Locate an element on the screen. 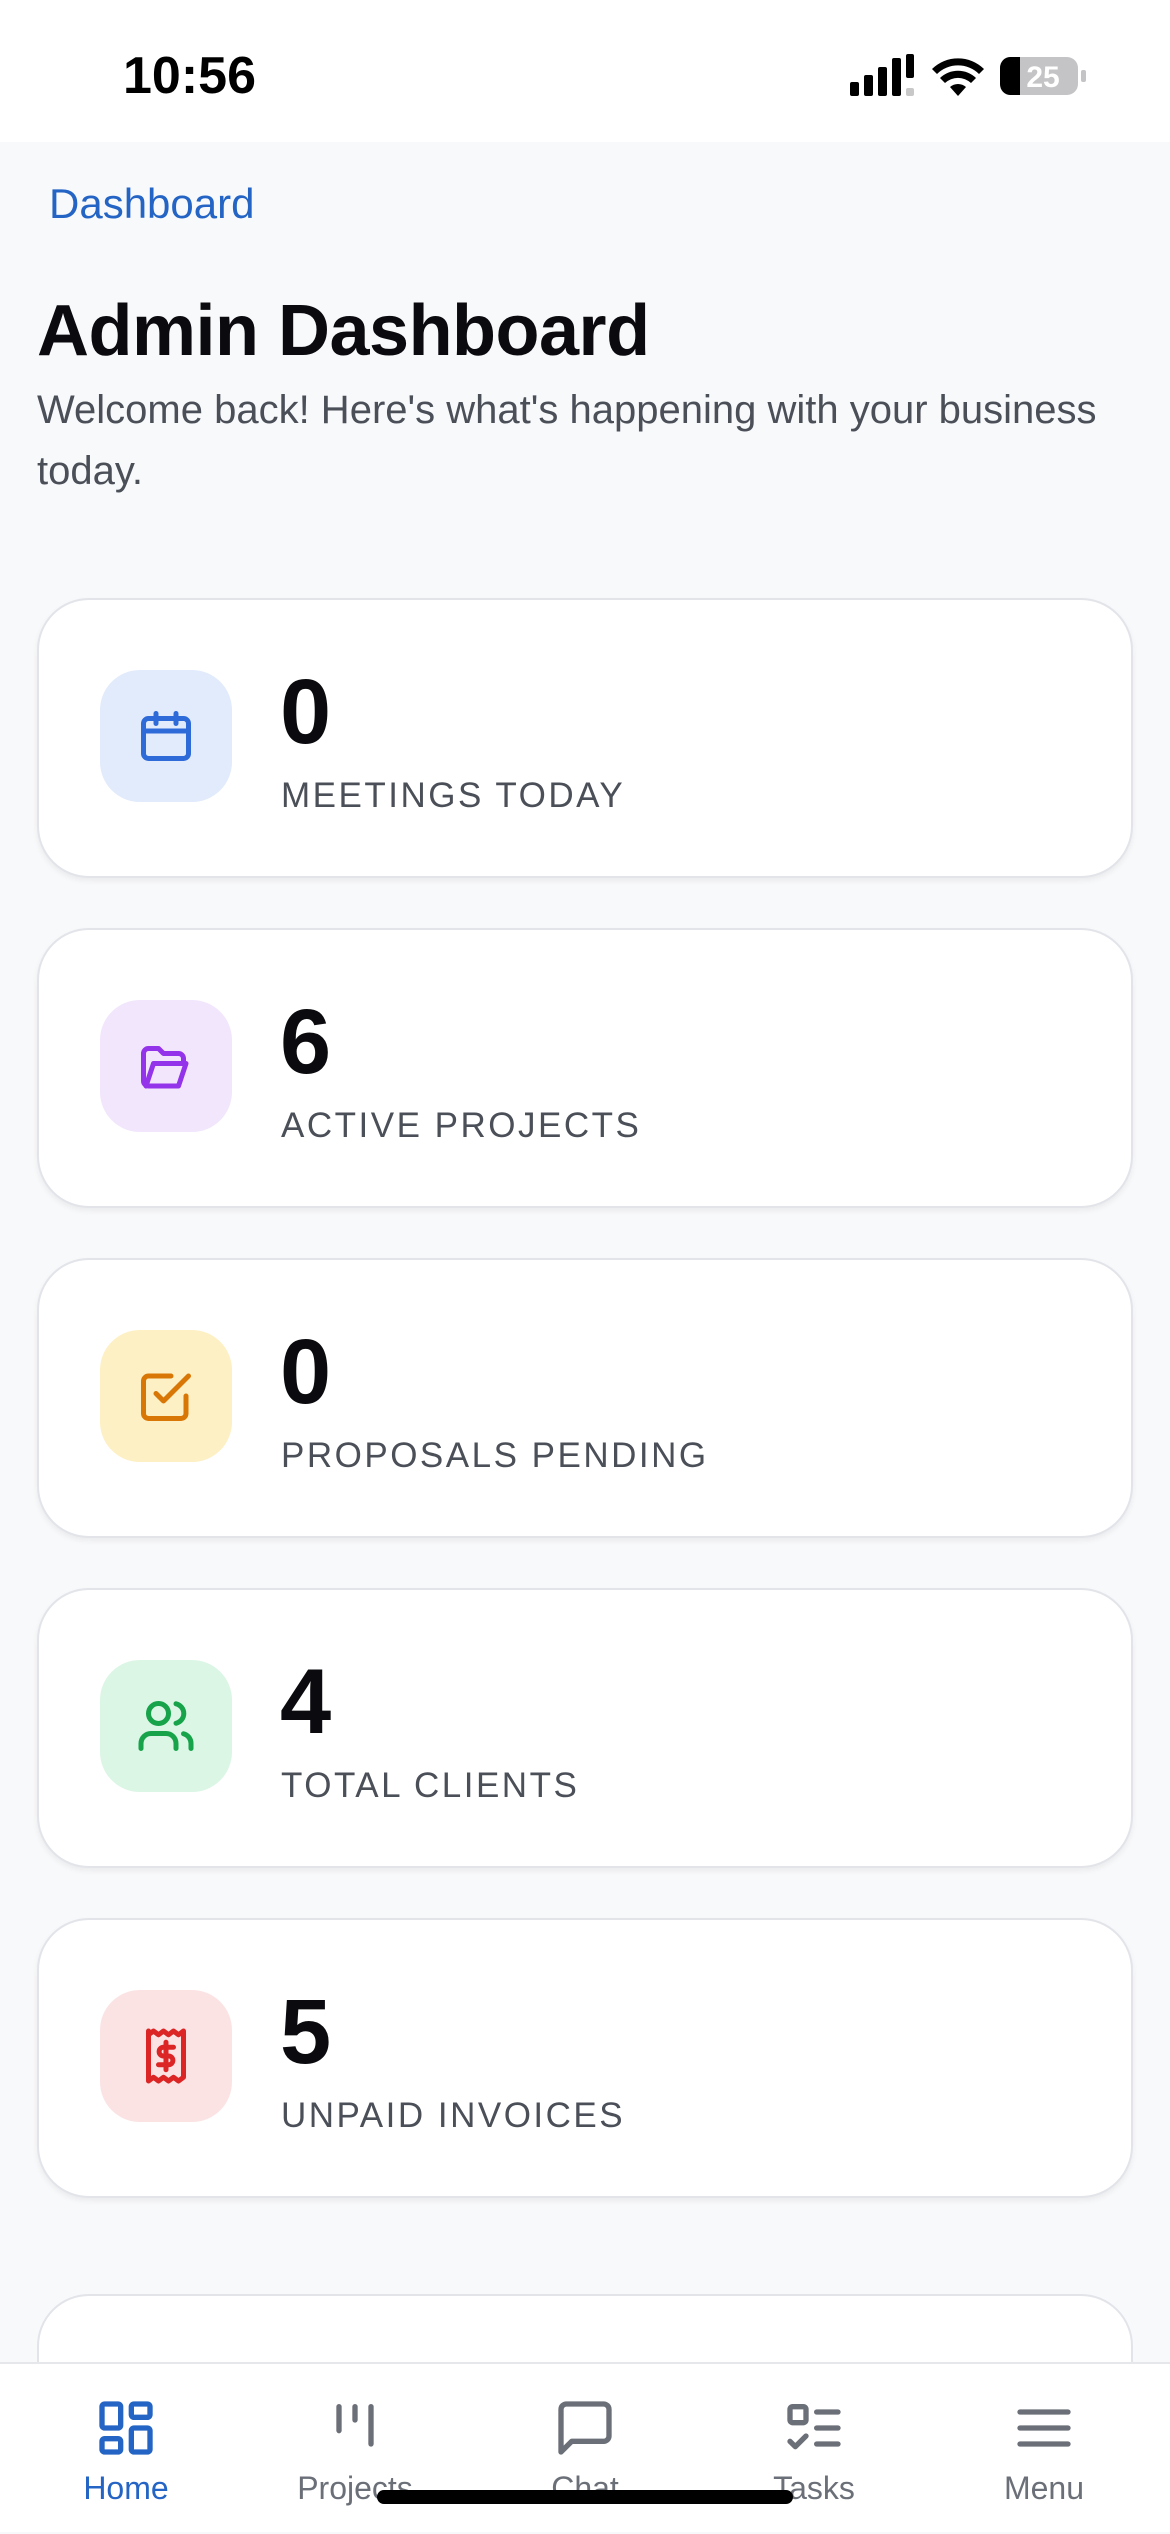 The height and width of the screenshot is (2534, 1170). tab-menu: Menu is located at coordinates (1044, 2449).